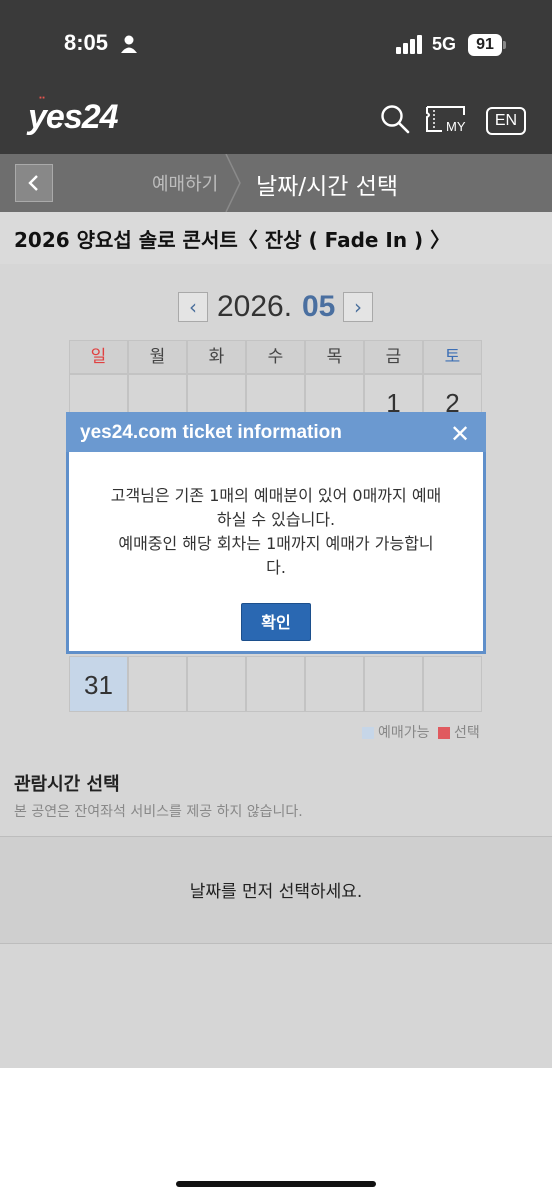 This screenshot has width=552, height=1200. I want to click on viewing-time-note: 본 공연은 잔여좌석 서비스를 제공 하지 않습니다., so click(158, 812).